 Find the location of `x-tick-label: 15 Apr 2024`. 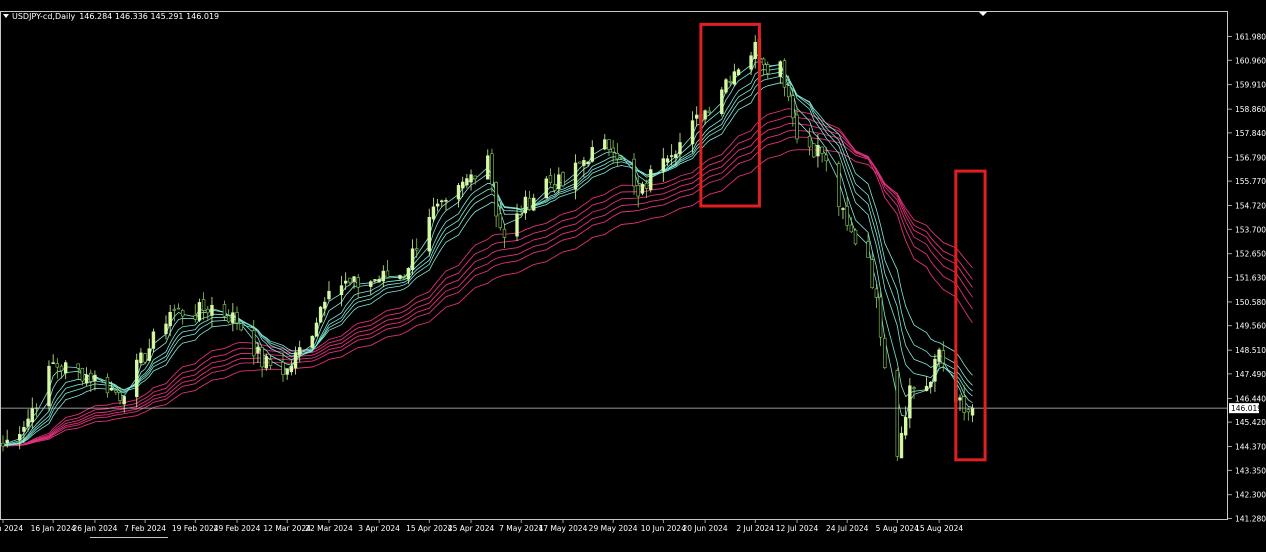

x-tick-label: 15 Apr 2024 is located at coordinates (429, 528).